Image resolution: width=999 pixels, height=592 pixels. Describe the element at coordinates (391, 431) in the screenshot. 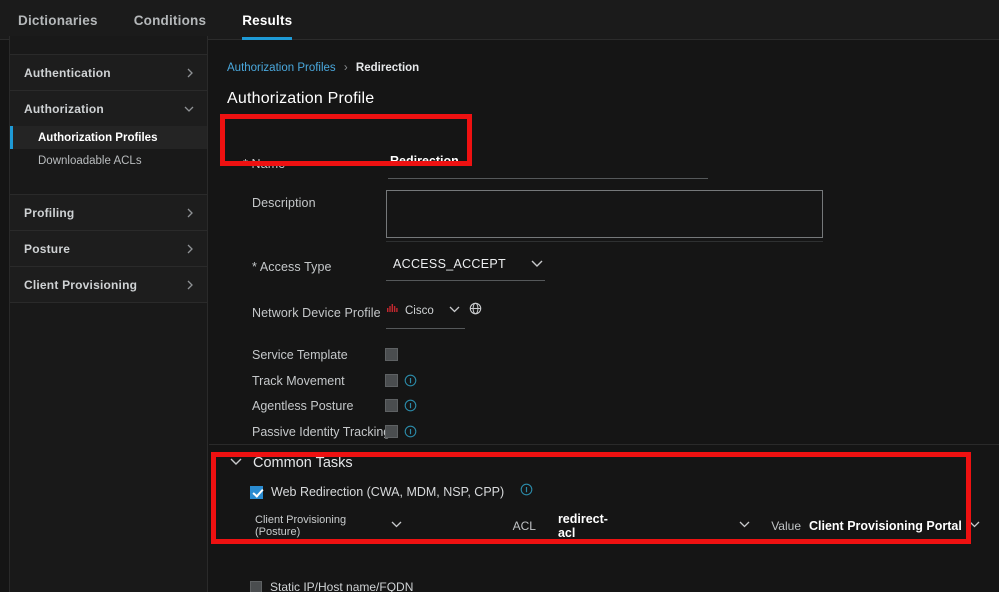

I see `passive-identity-tracking-checkbox` at that location.